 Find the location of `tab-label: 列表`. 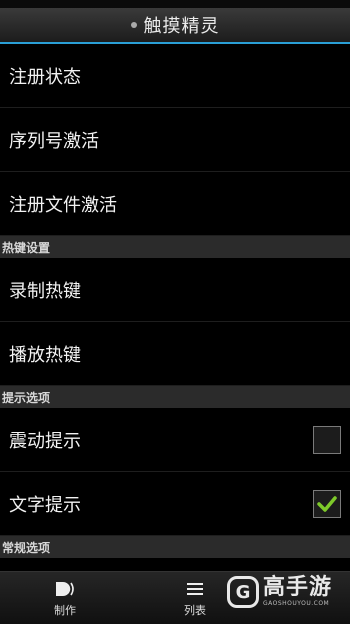

tab-label: 列表 is located at coordinates (195, 610).